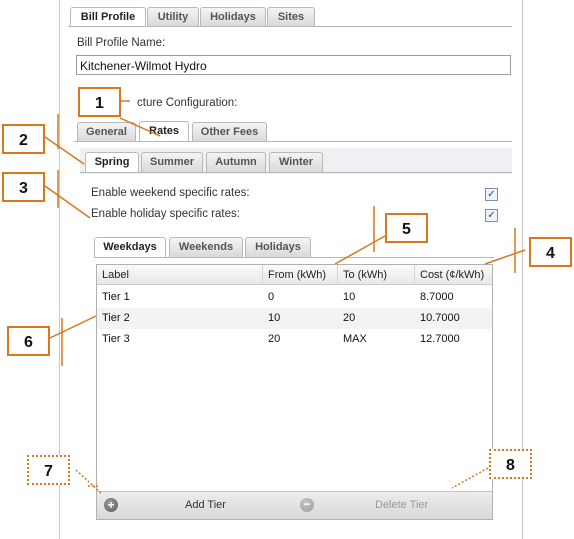  What do you see at coordinates (406, 228) in the screenshot?
I see `callout-5: 5` at bounding box center [406, 228].